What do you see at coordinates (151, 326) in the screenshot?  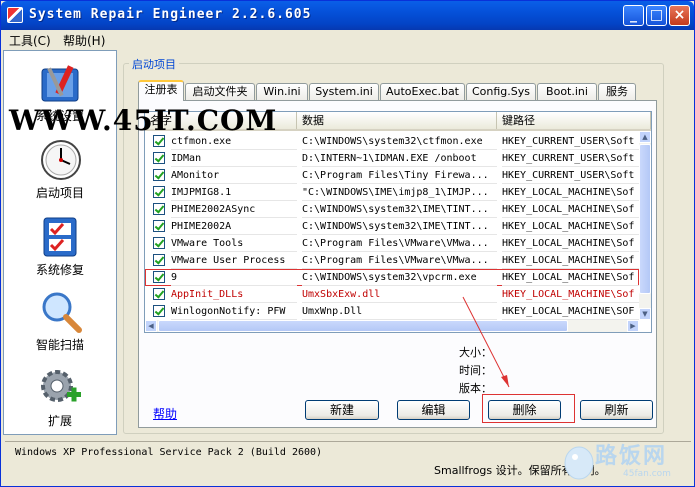 I see `scroll-left-button: ◀` at bounding box center [151, 326].